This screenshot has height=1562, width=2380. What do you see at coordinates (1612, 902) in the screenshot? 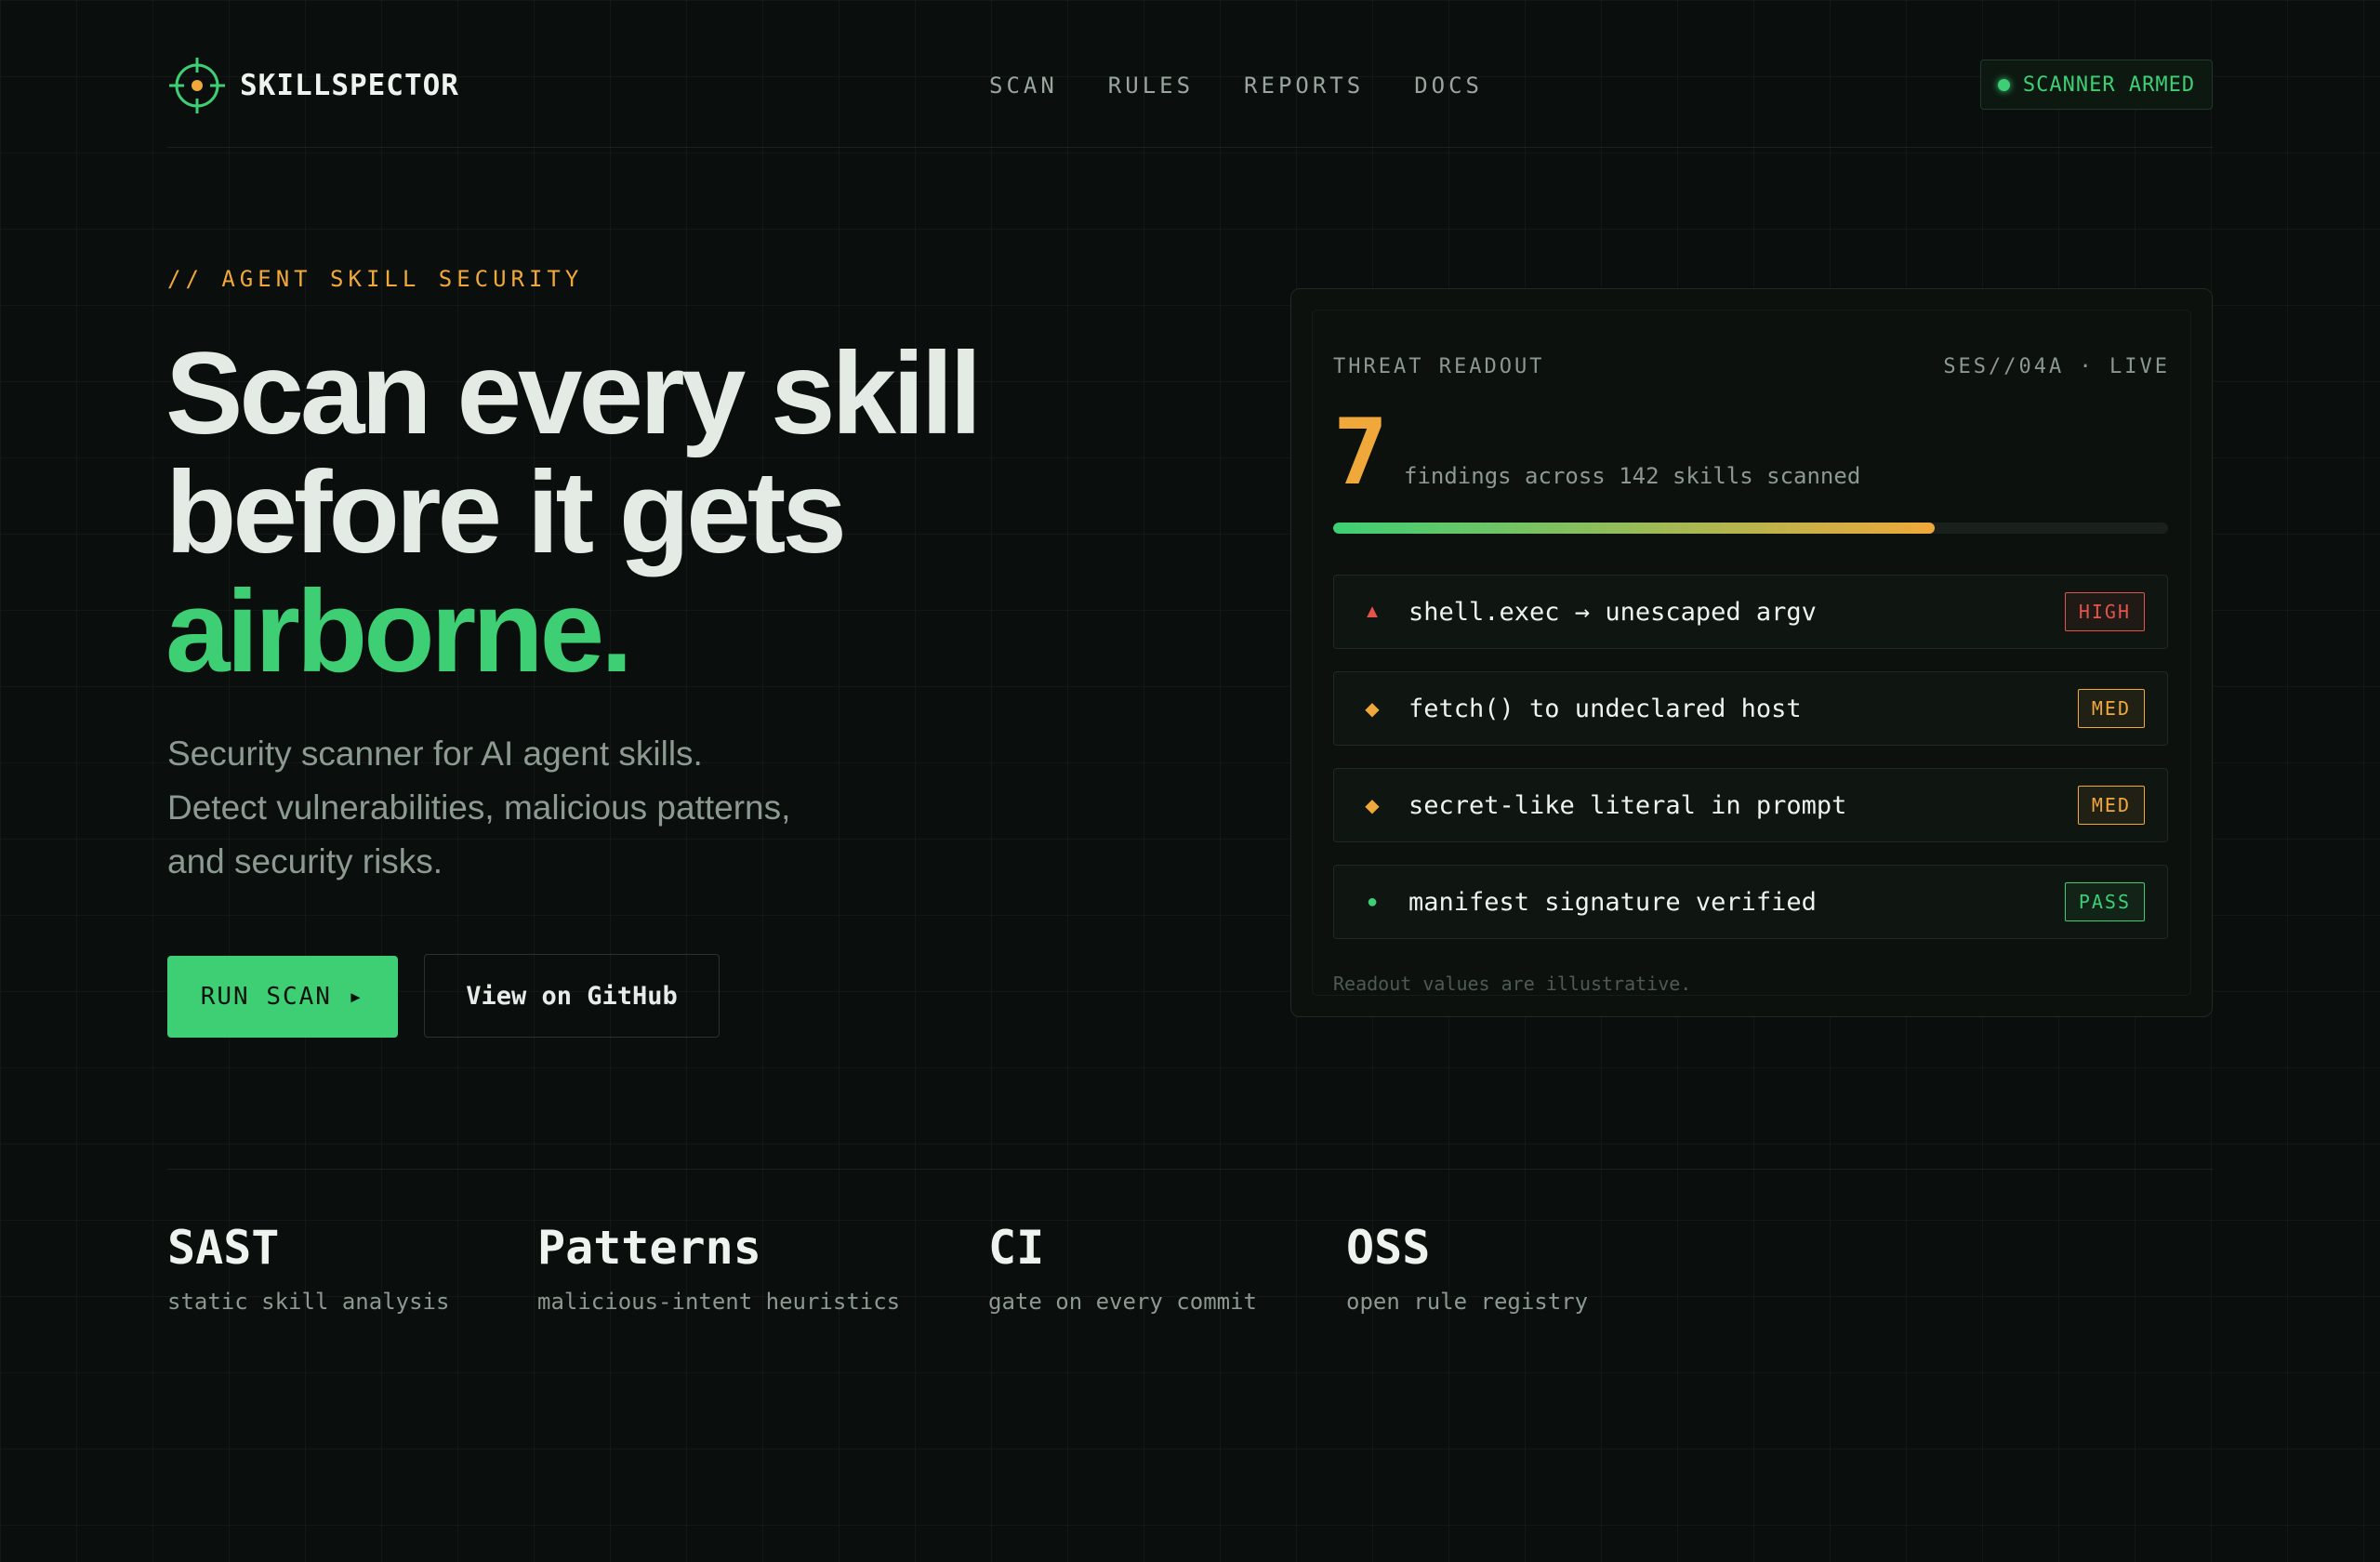
I see `finding-label: manifest signature verified` at bounding box center [1612, 902].